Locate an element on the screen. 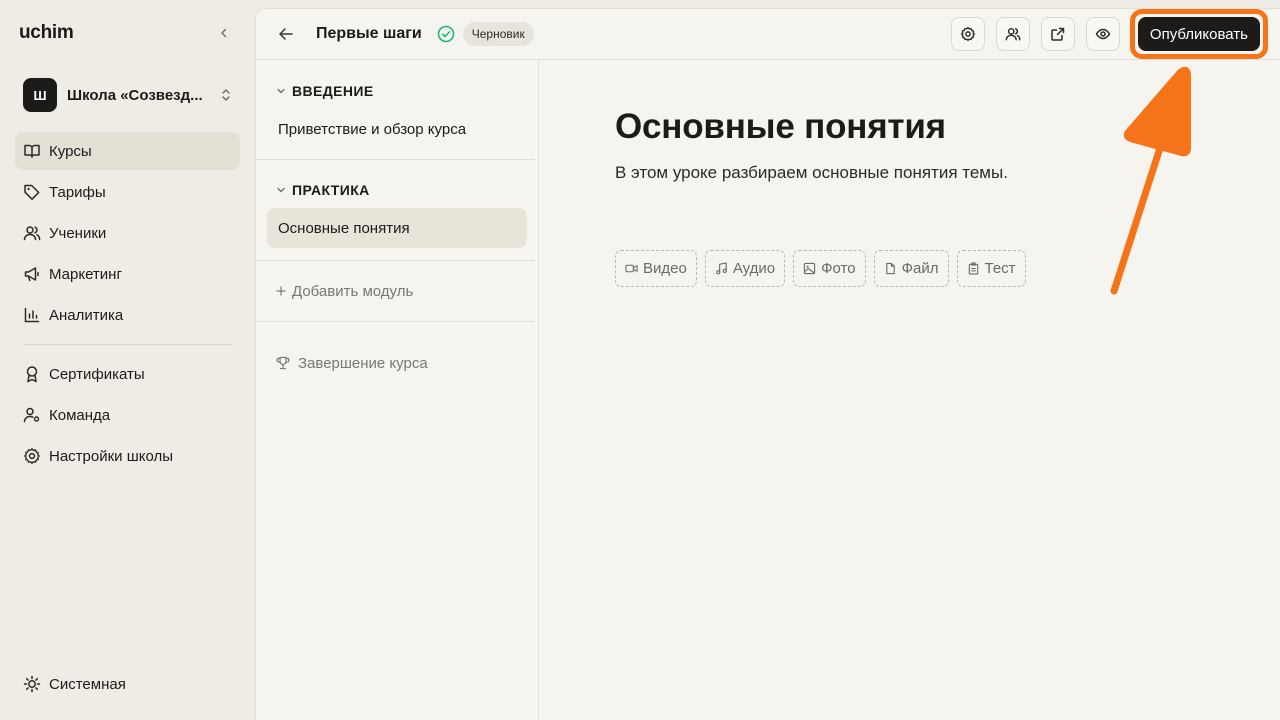 This screenshot has height=720, width=1280. theme-label: Системная is located at coordinates (87, 684).